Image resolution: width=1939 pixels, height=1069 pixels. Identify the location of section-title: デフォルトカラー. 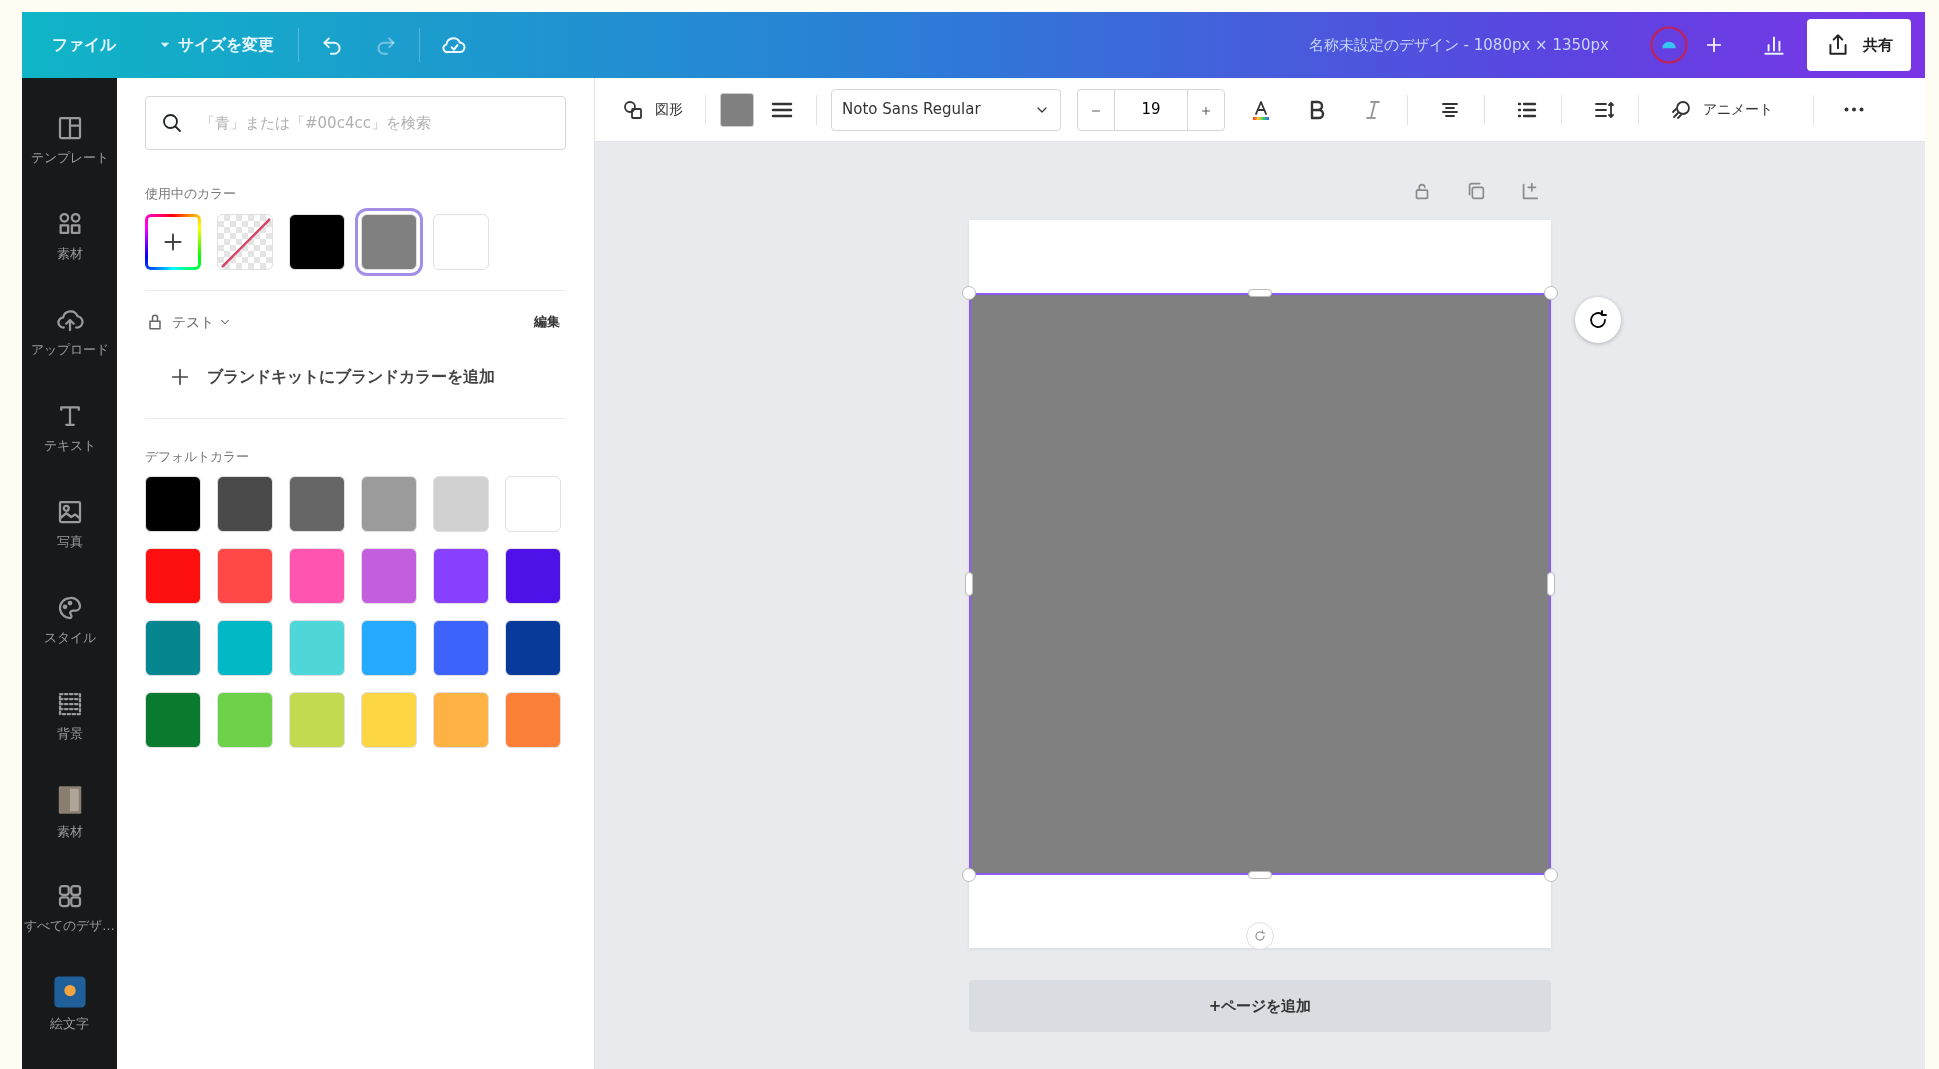
(197, 456).